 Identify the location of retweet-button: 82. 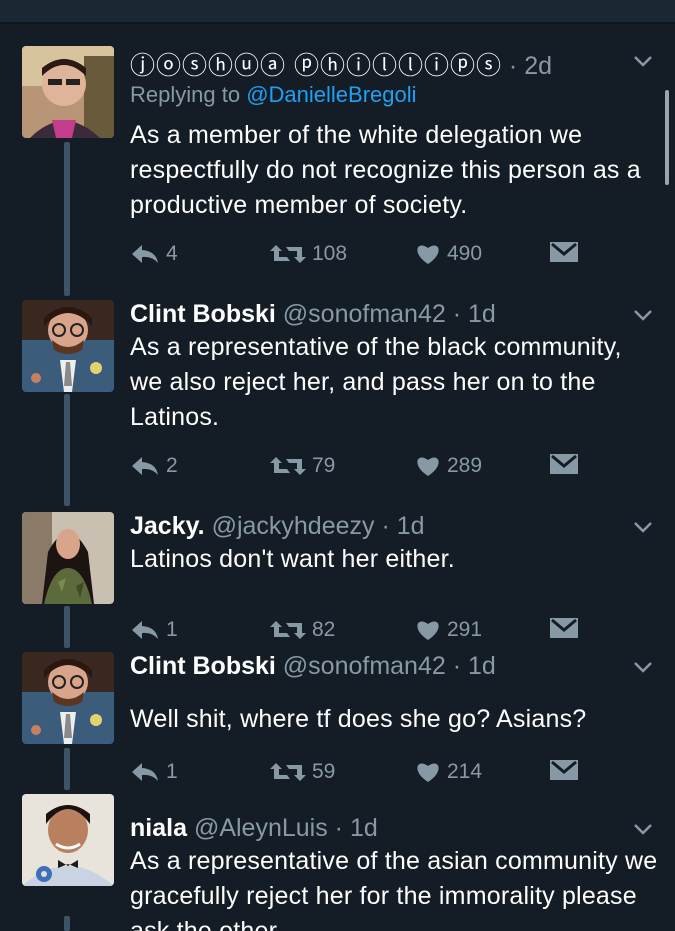
(302, 630).